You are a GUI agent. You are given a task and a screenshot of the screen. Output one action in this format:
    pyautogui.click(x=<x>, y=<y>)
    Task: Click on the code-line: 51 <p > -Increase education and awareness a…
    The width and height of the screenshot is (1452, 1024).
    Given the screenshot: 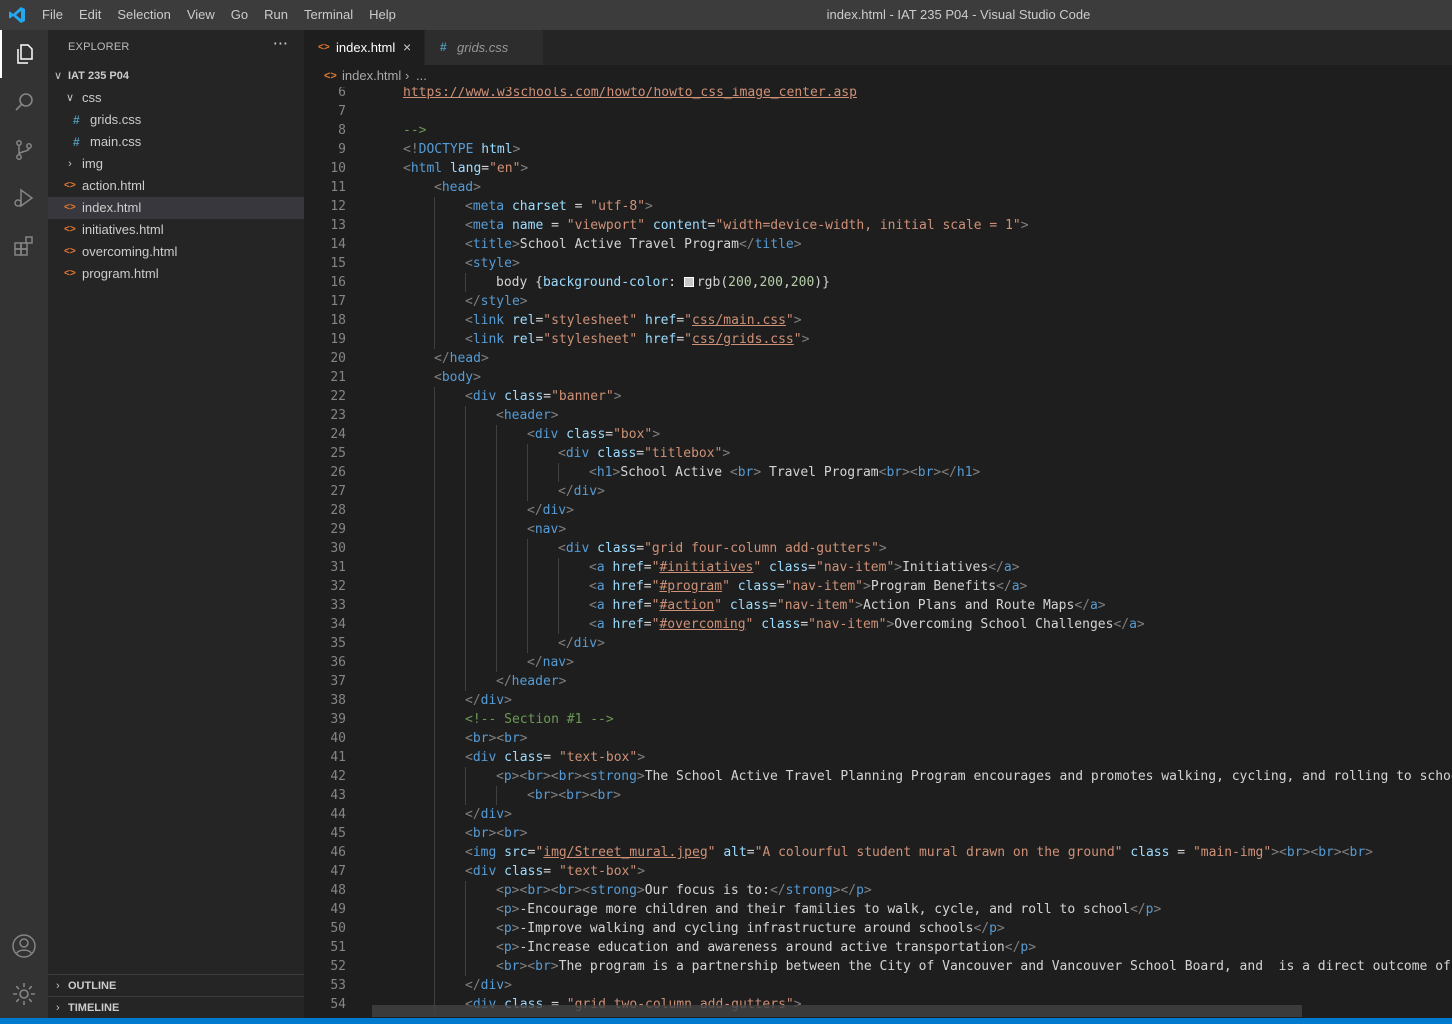 What is the action you would take?
    pyautogui.click(x=878, y=947)
    